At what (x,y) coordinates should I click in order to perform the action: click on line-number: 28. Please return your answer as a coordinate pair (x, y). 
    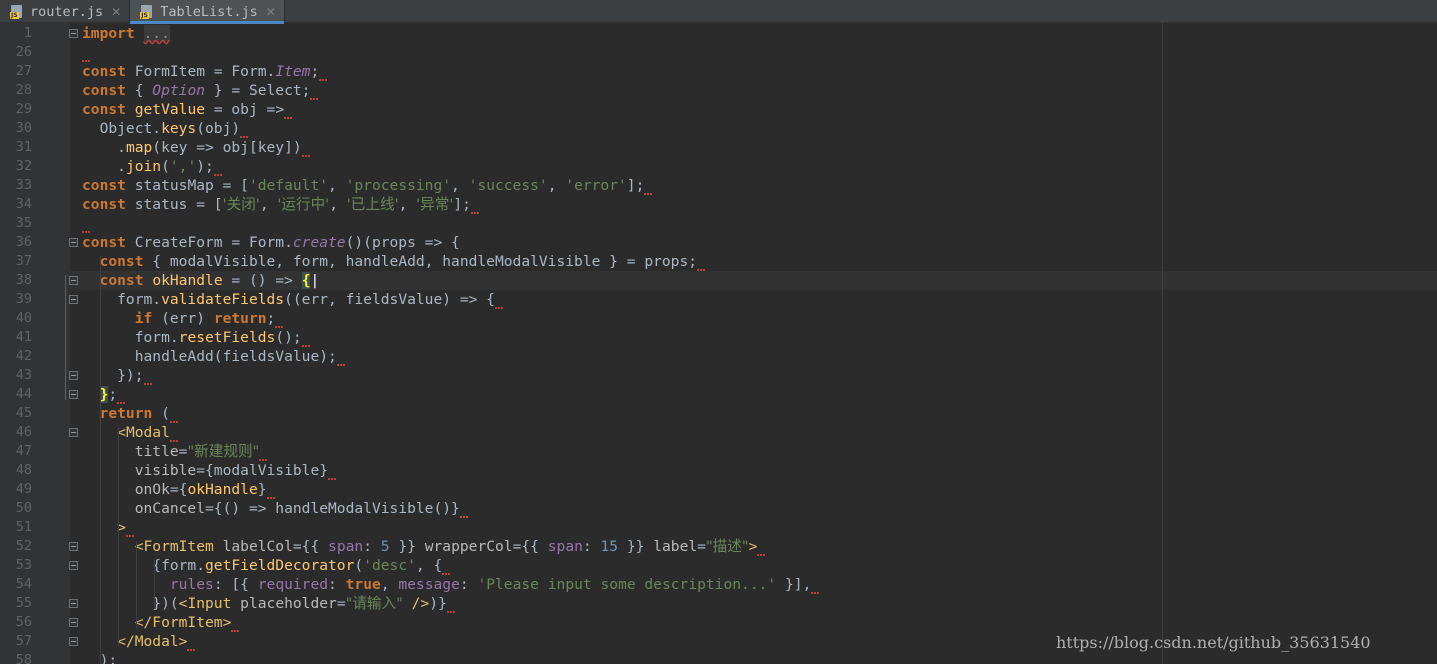
    Looking at the image, I should click on (16, 90).